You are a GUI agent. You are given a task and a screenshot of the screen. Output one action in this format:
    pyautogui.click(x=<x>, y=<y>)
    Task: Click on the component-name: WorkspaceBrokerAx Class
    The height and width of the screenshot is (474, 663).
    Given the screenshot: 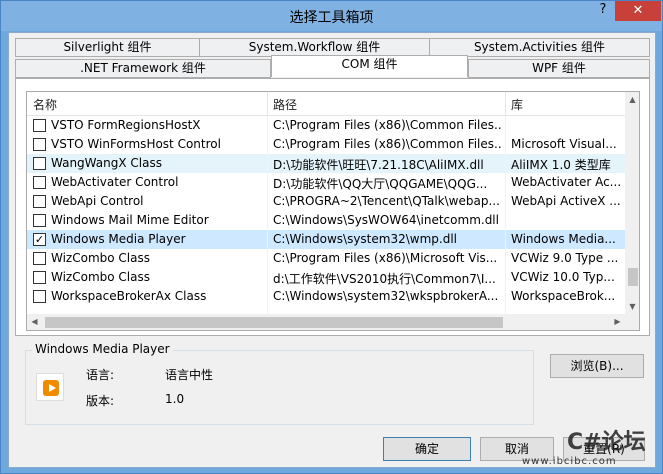 What is the action you would take?
    pyautogui.click(x=129, y=296)
    